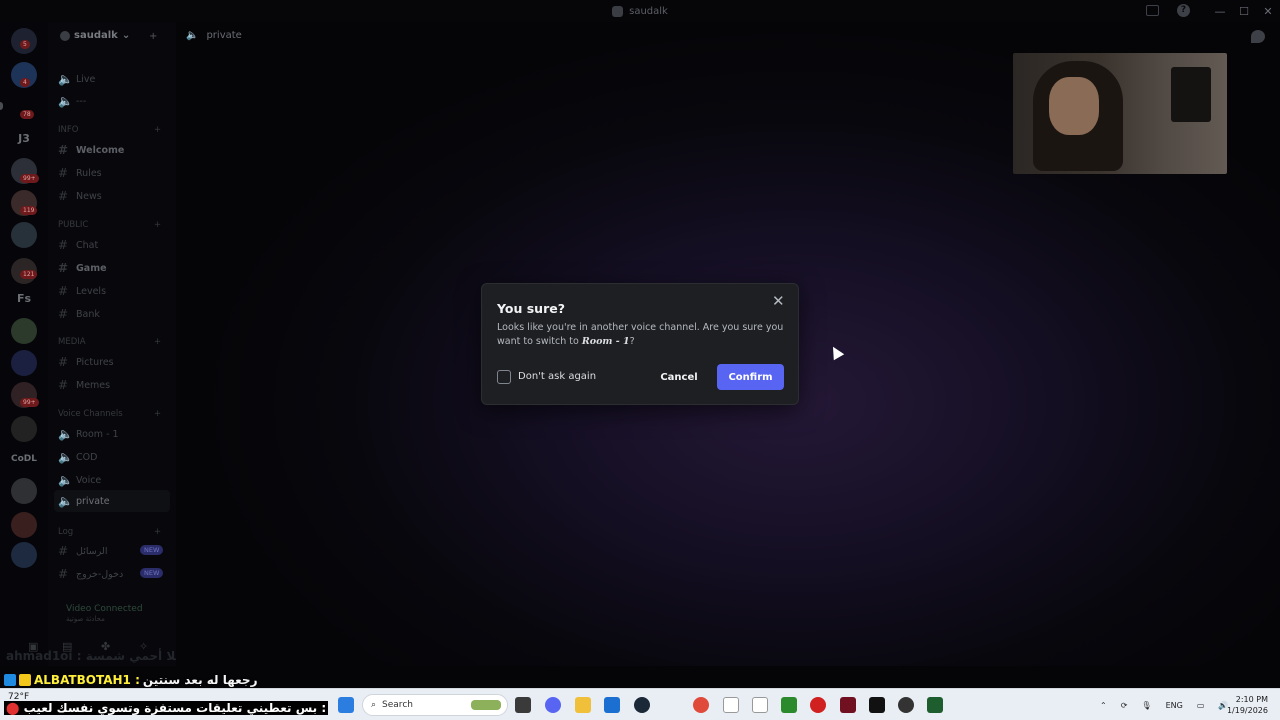 This screenshot has height=720, width=1280. What do you see at coordinates (935, 705) in the screenshot?
I see `terminal-icon` at bounding box center [935, 705].